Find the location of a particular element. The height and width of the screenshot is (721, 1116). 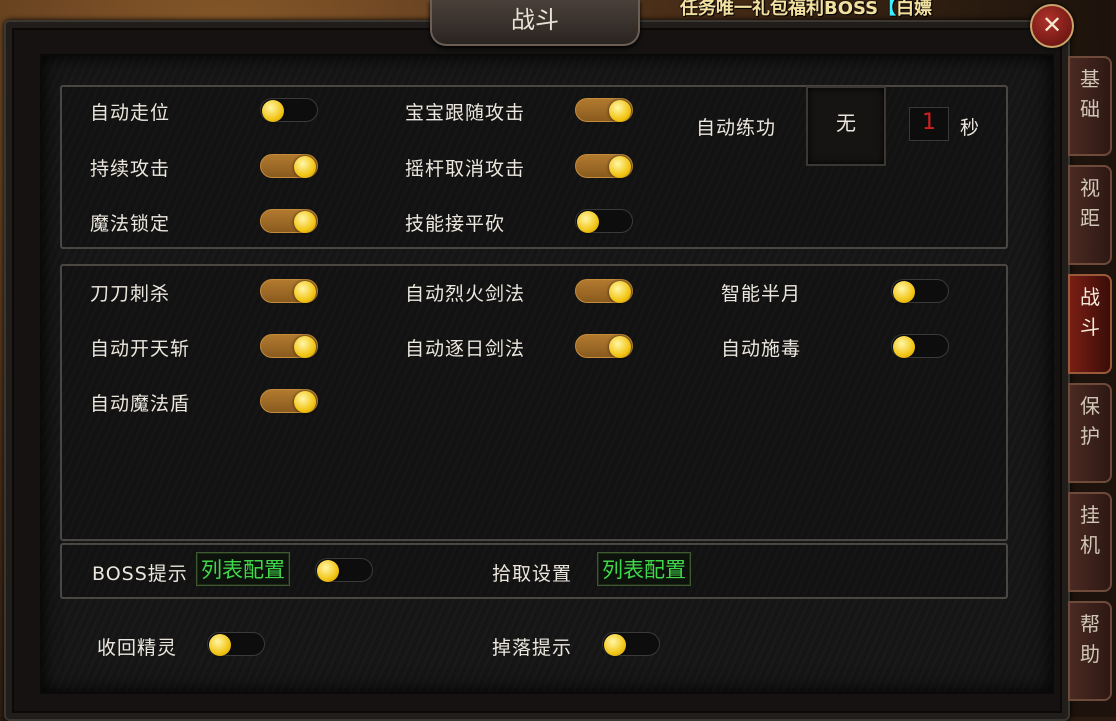

close-icon: ✕ is located at coordinates (1052, 25).